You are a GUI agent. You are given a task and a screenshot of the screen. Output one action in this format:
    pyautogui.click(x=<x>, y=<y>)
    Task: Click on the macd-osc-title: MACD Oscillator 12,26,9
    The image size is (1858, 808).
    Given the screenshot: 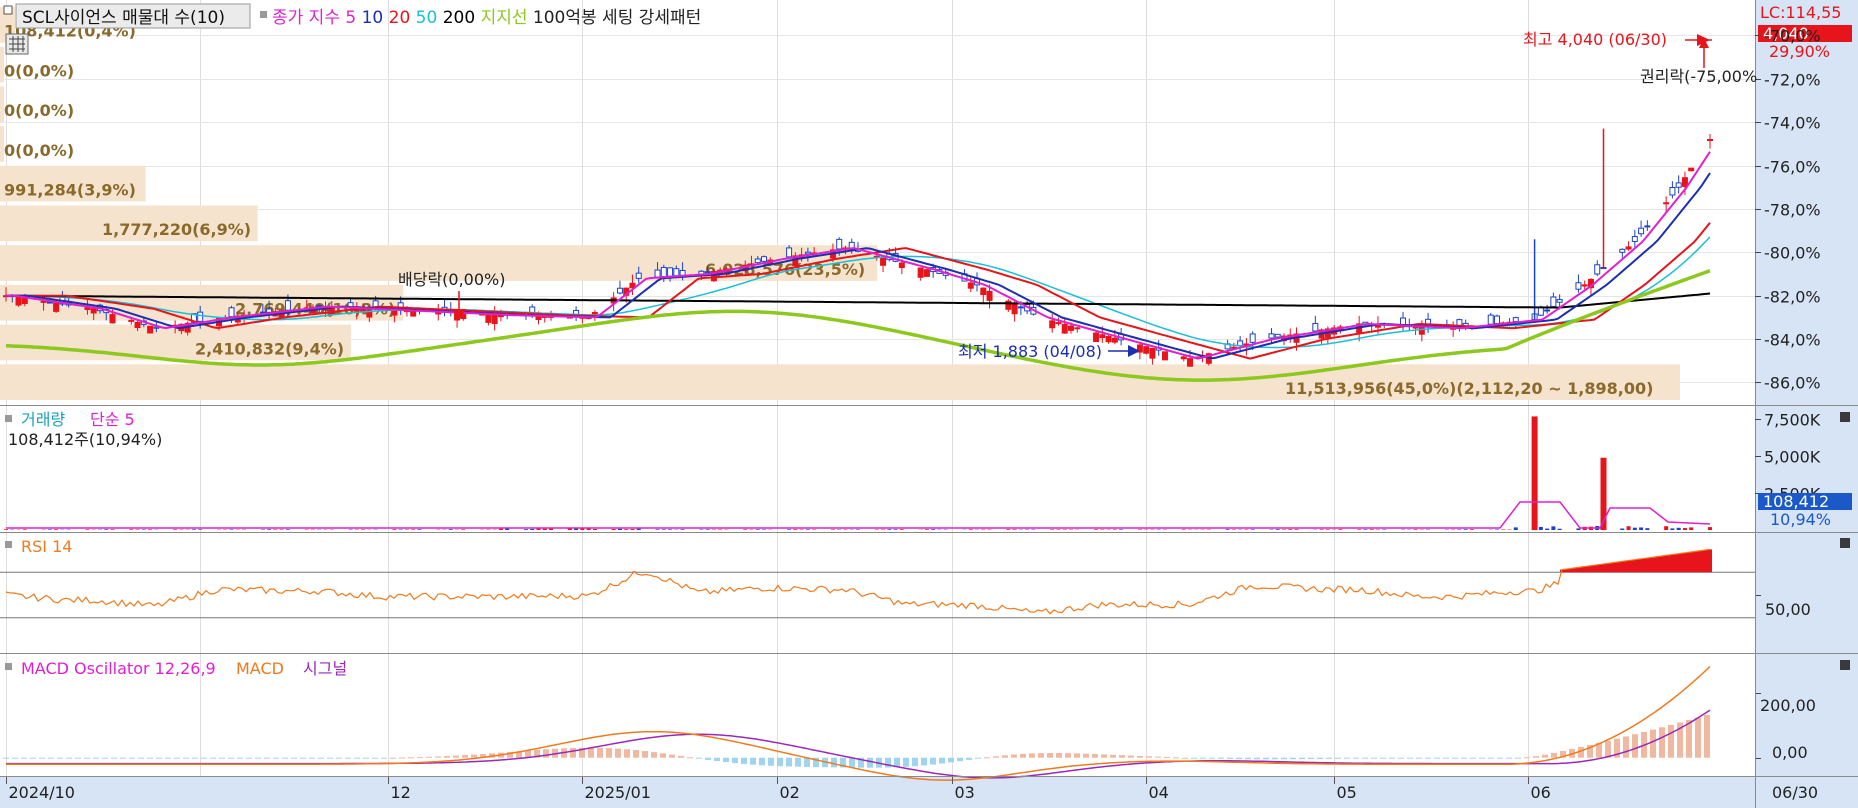 What is the action you would take?
    pyautogui.click(x=118, y=668)
    